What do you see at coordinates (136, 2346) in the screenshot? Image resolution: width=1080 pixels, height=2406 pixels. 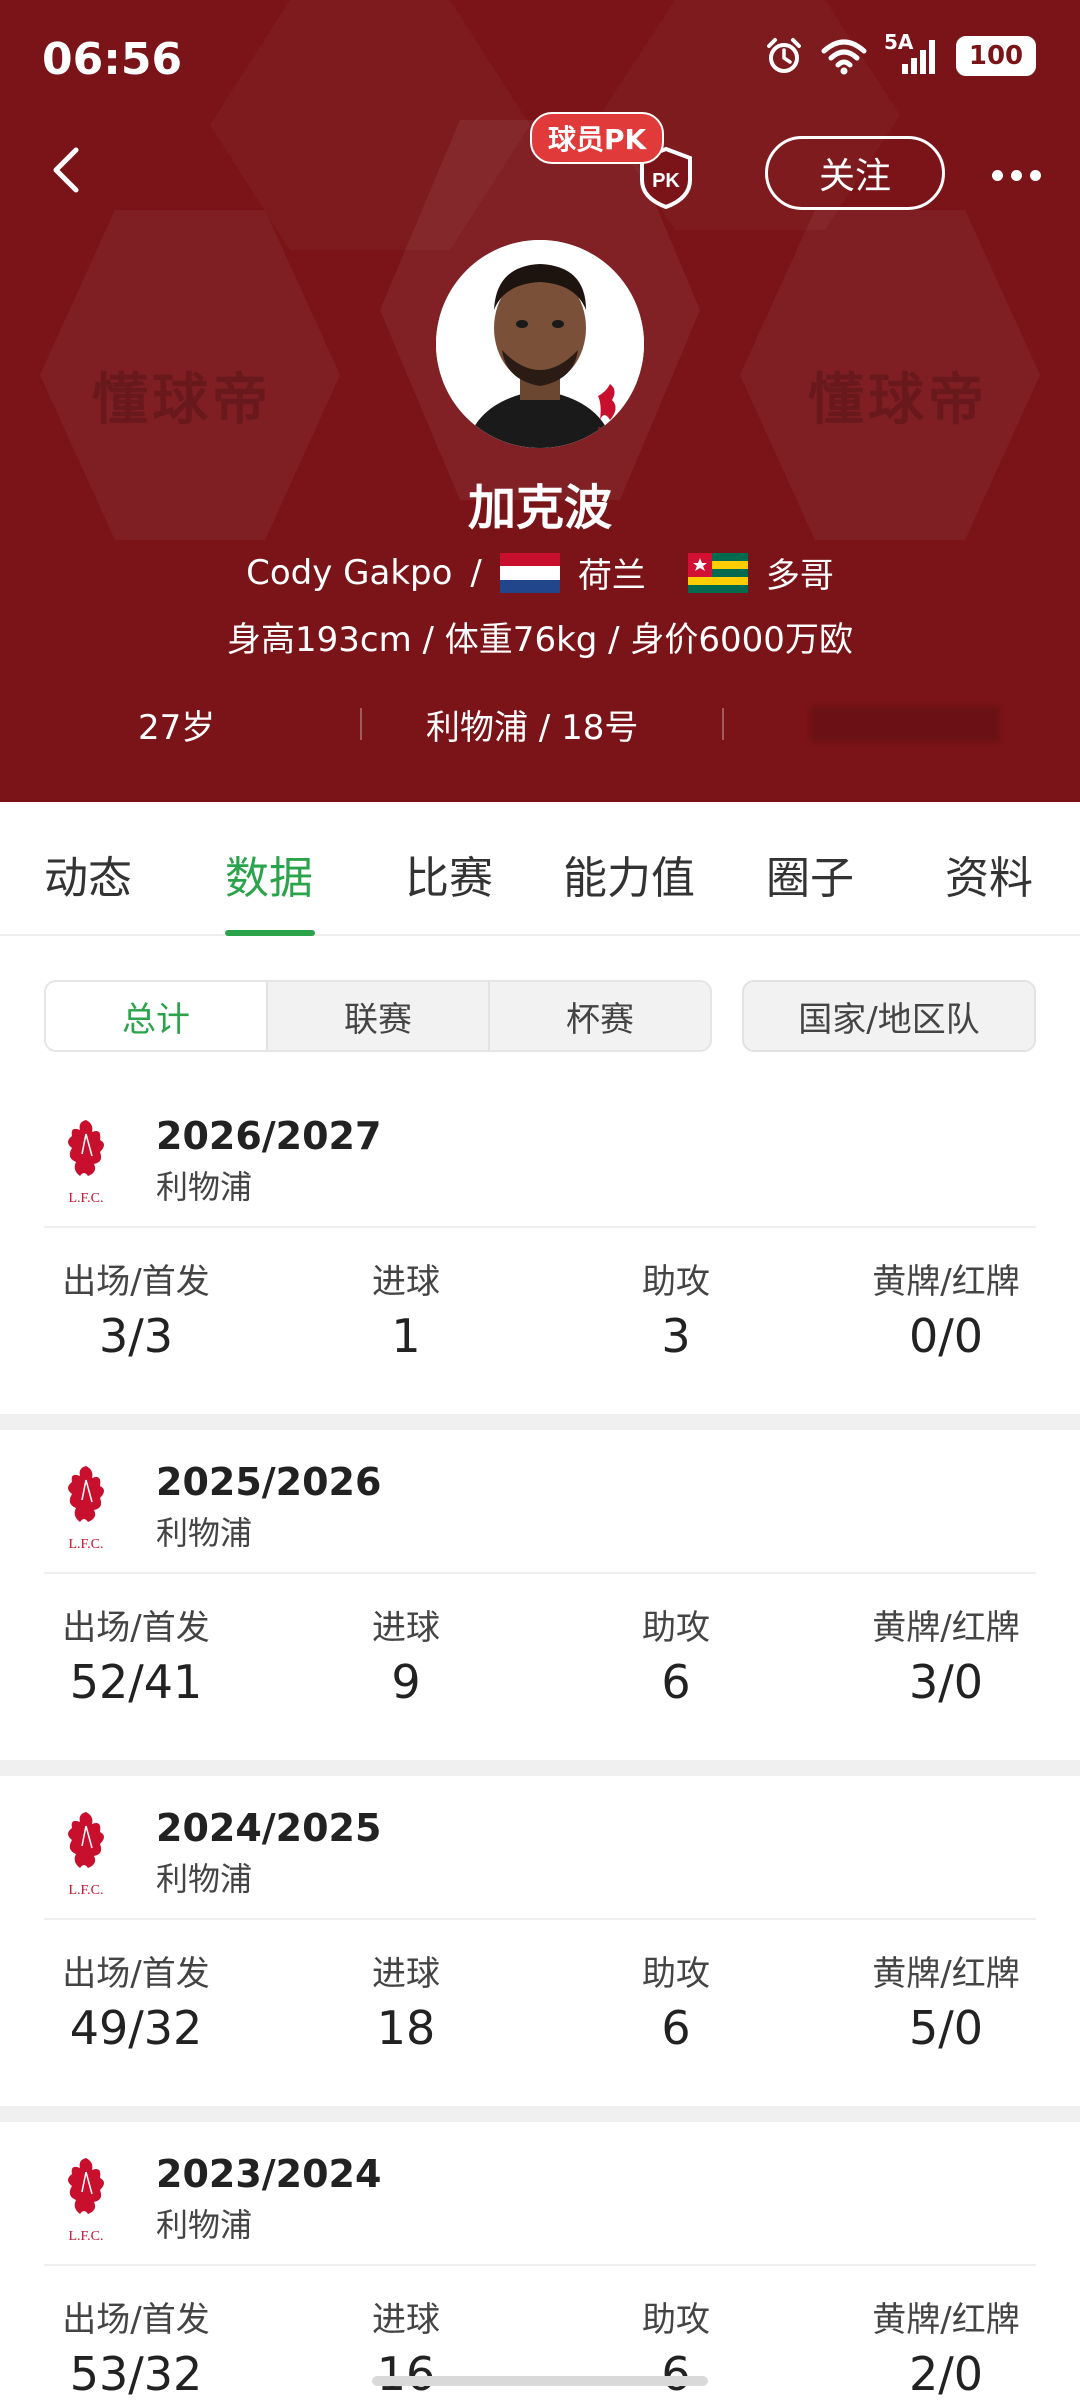 I see `stat-apps: 出场/首发 53/32` at bounding box center [136, 2346].